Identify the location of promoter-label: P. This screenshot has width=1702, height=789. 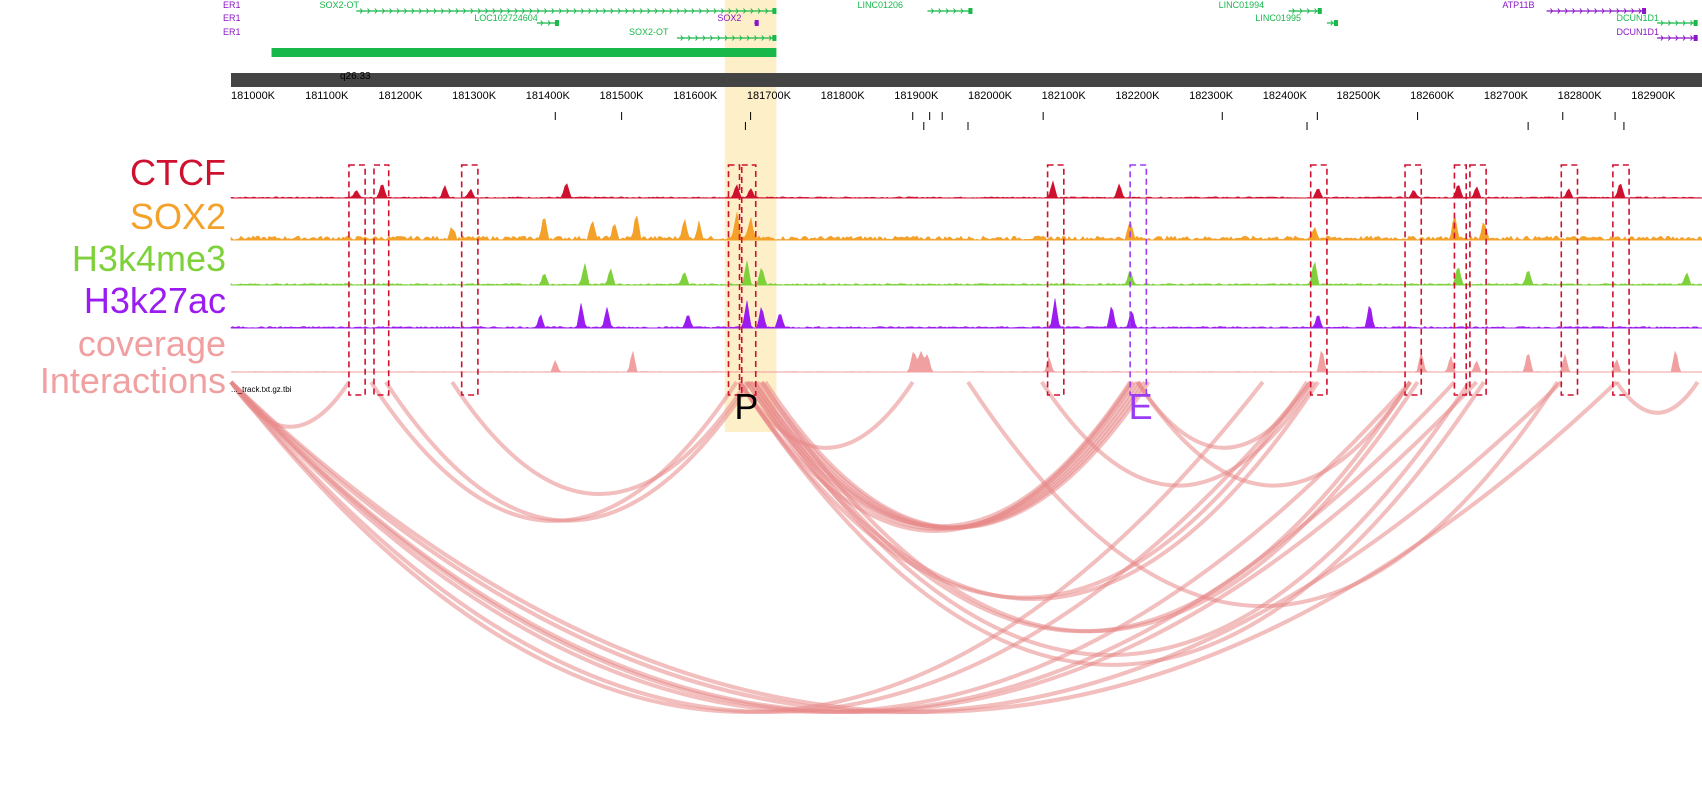
(746, 406).